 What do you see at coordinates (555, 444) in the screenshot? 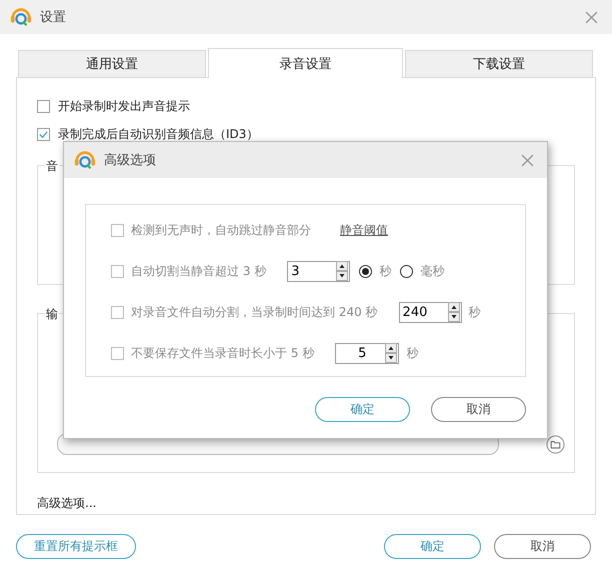
I see `folder-icon` at bounding box center [555, 444].